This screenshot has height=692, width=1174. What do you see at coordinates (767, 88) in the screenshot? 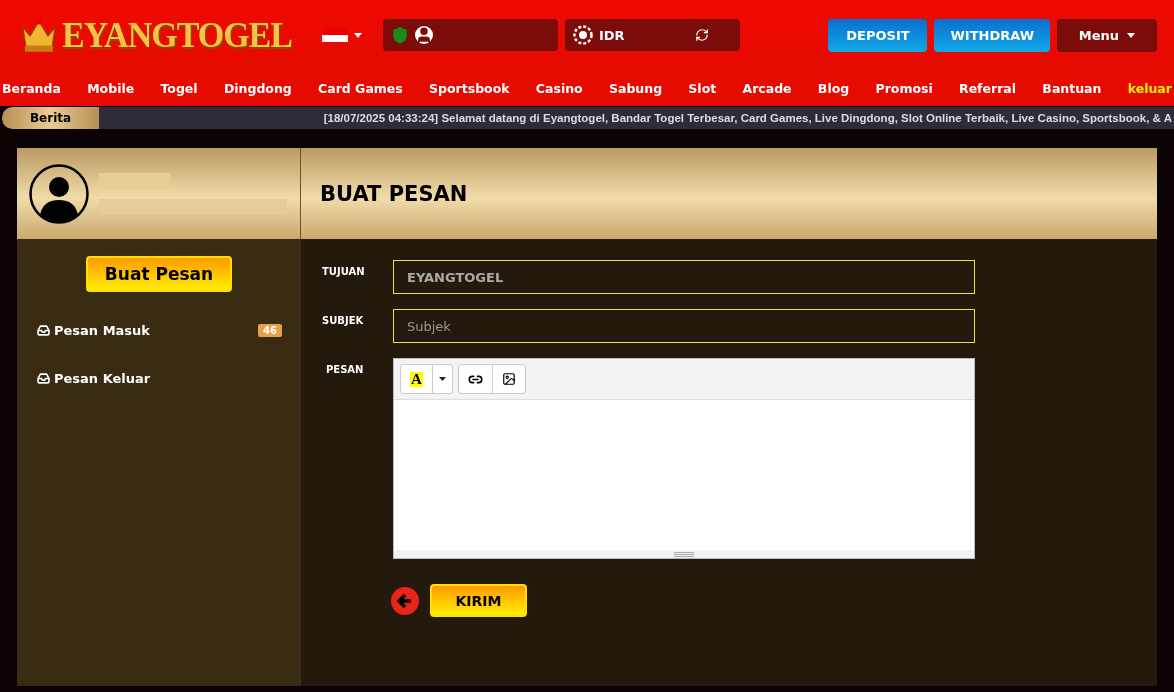
I see `nav-link: Arcade` at bounding box center [767, 88].